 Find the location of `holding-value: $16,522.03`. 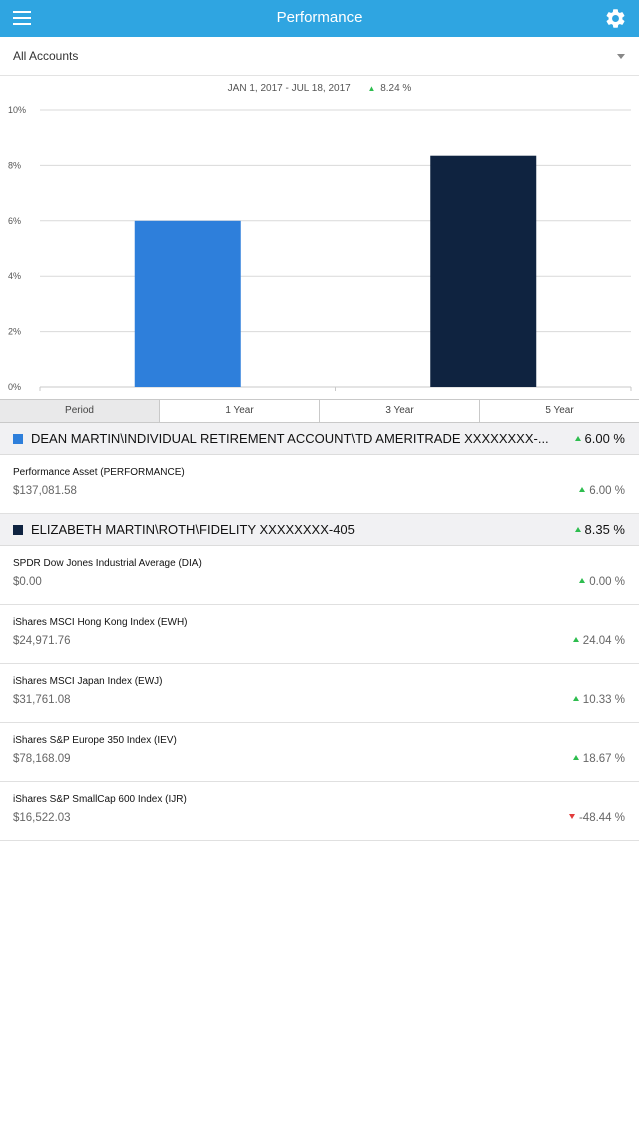

holding-value: $16,522.03 is located at coordinates (42, 818).